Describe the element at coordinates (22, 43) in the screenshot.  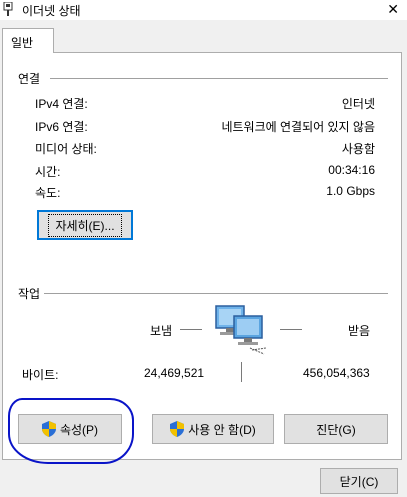
I see `tab-general-label: 일반` at that location.